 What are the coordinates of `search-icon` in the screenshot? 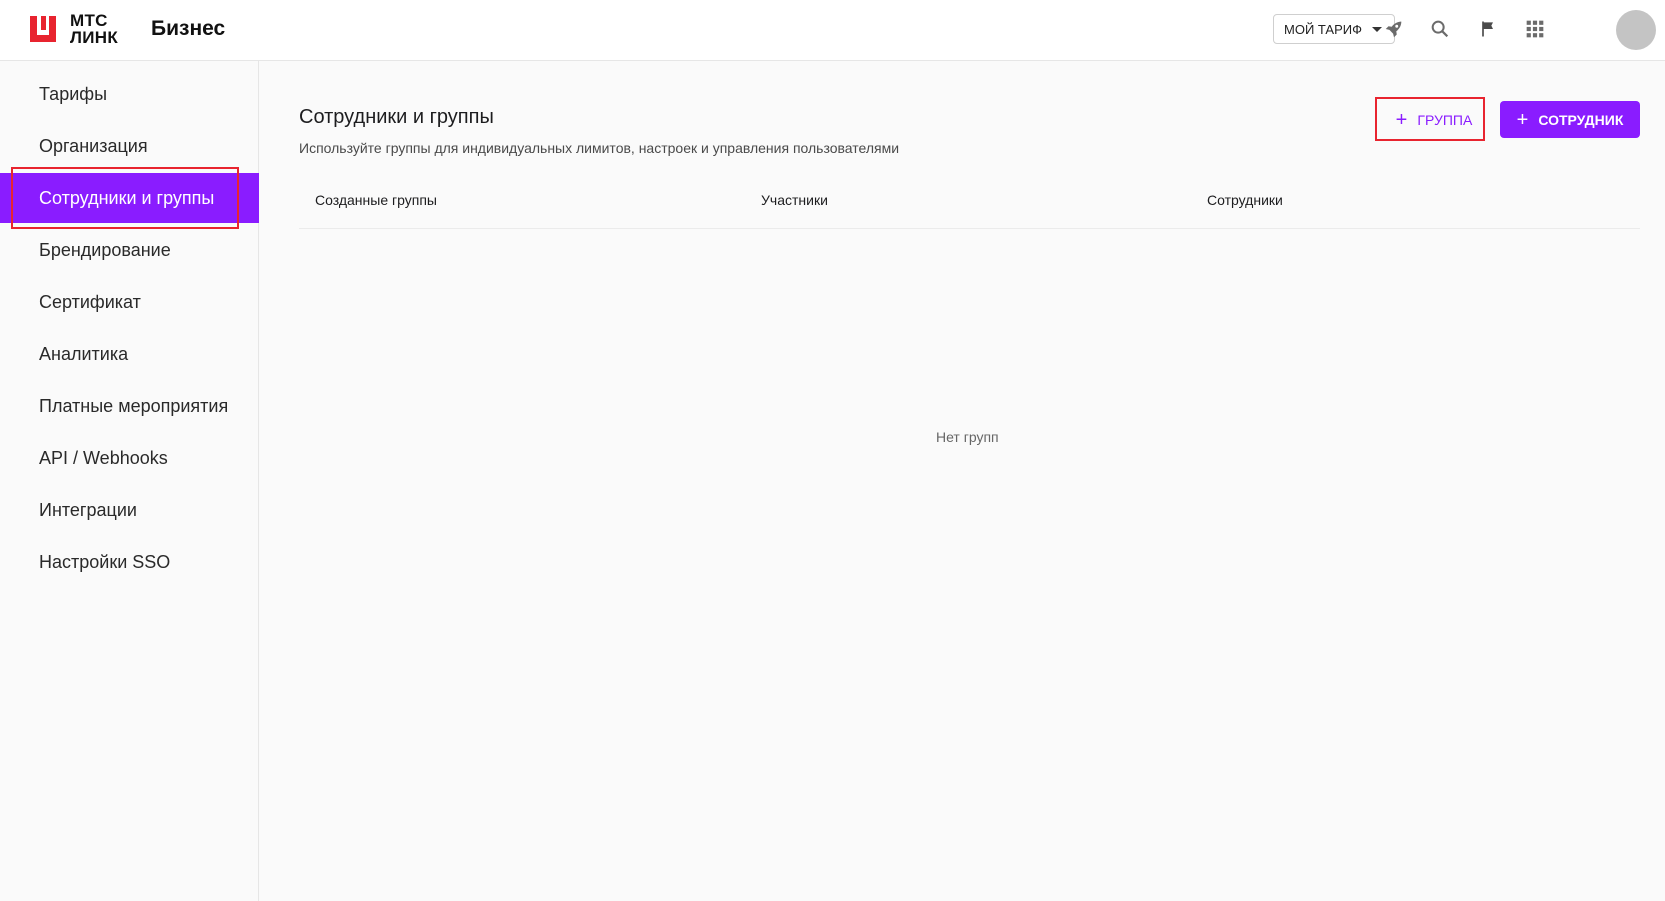 It's located at (1440, 29).